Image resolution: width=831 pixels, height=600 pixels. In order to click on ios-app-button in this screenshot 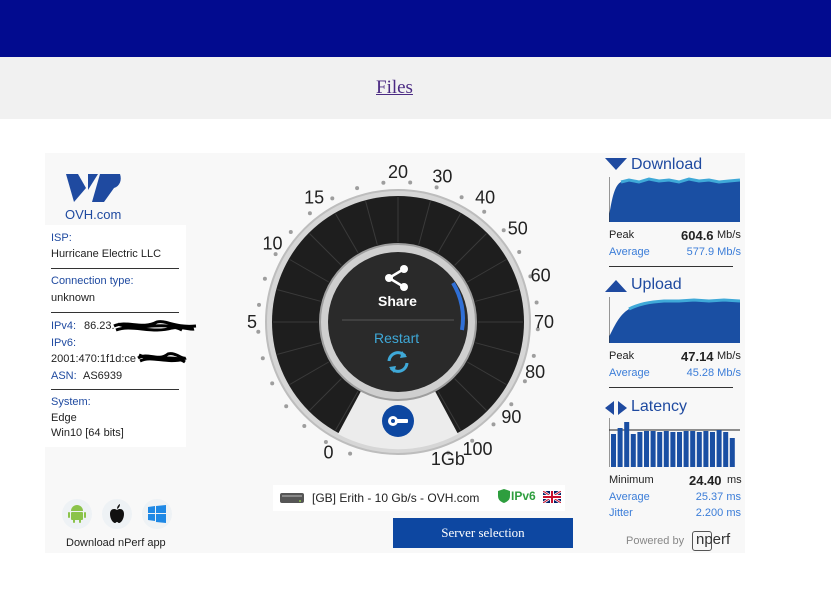, I will do `click(117, 514)`.